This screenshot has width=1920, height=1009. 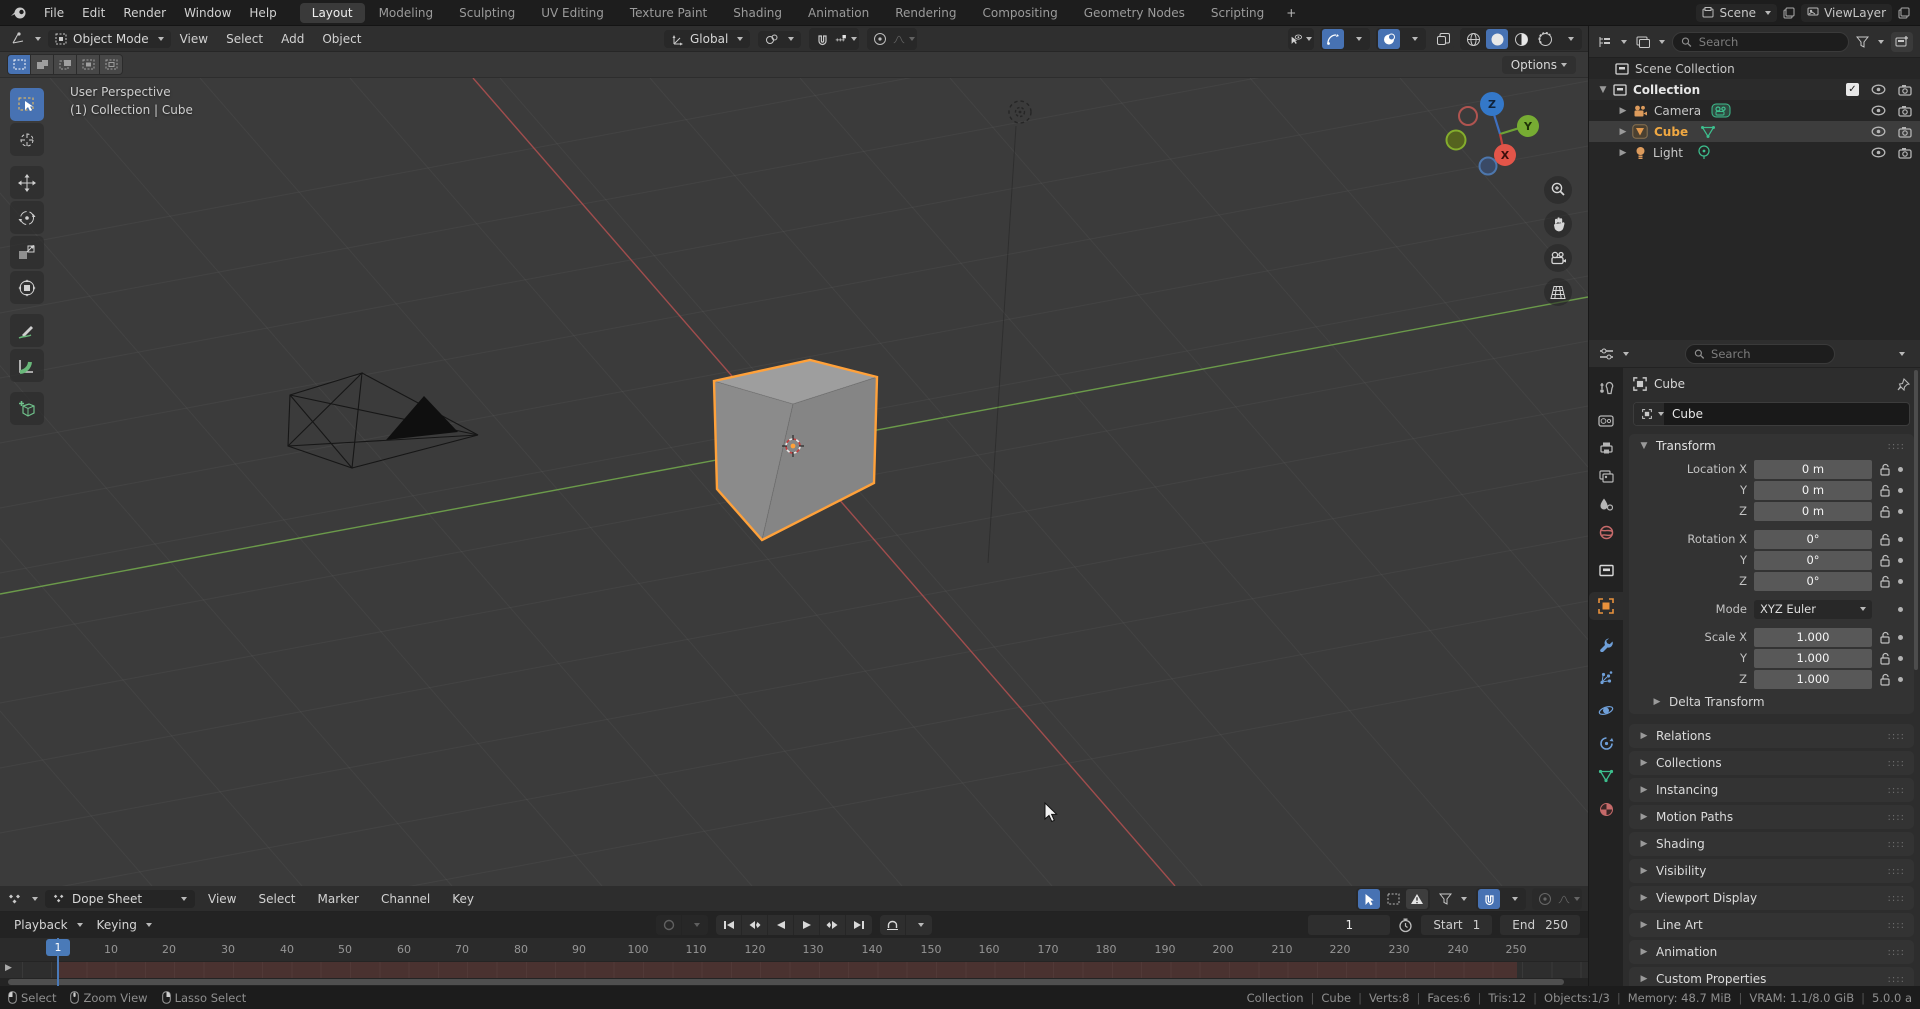 What do you see at coordinates (1771, 817) in the screenshot?
I see `panel-motion-paths: ▶ Motion Paths::::` at bounding box center [1771, 817].